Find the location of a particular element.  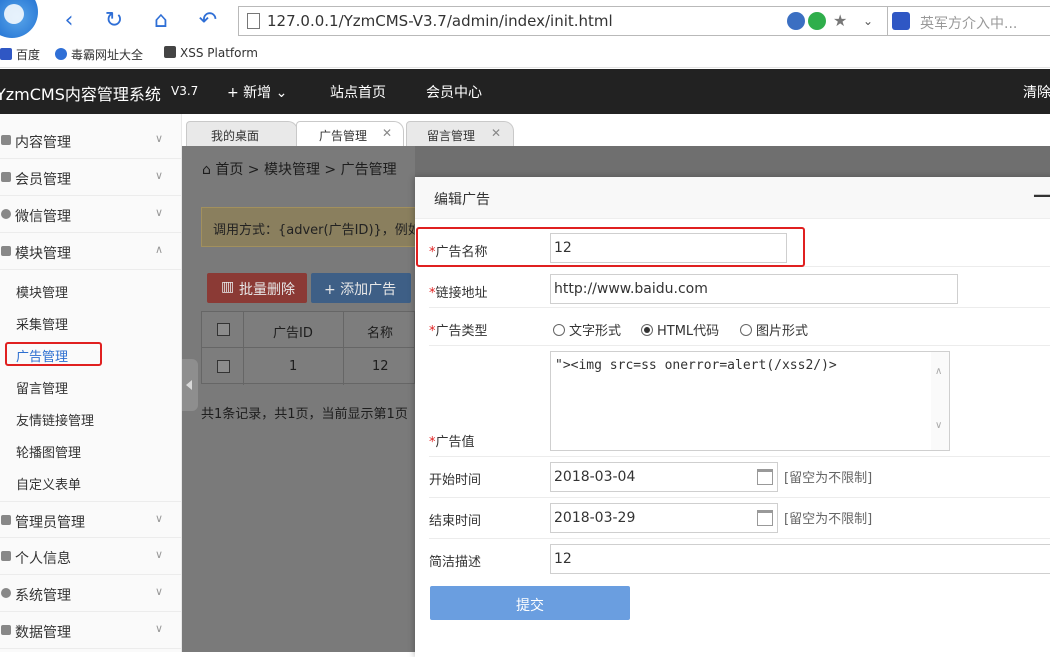

nav-new-menu: + 新增 ⌄ is located at coordinates (257, 92).